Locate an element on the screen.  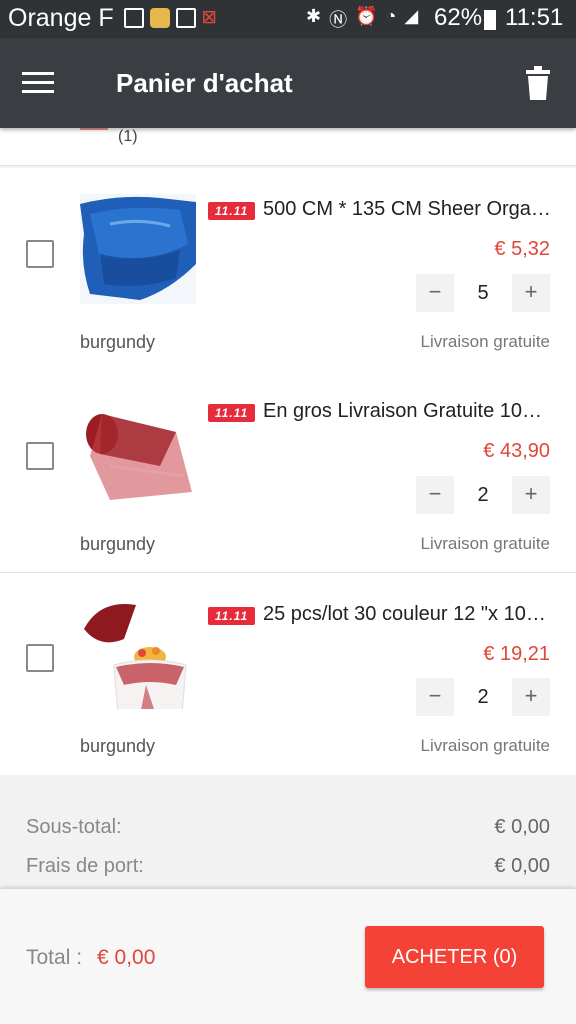
signal-icon: ◢ is located at coordinates (411, 16).